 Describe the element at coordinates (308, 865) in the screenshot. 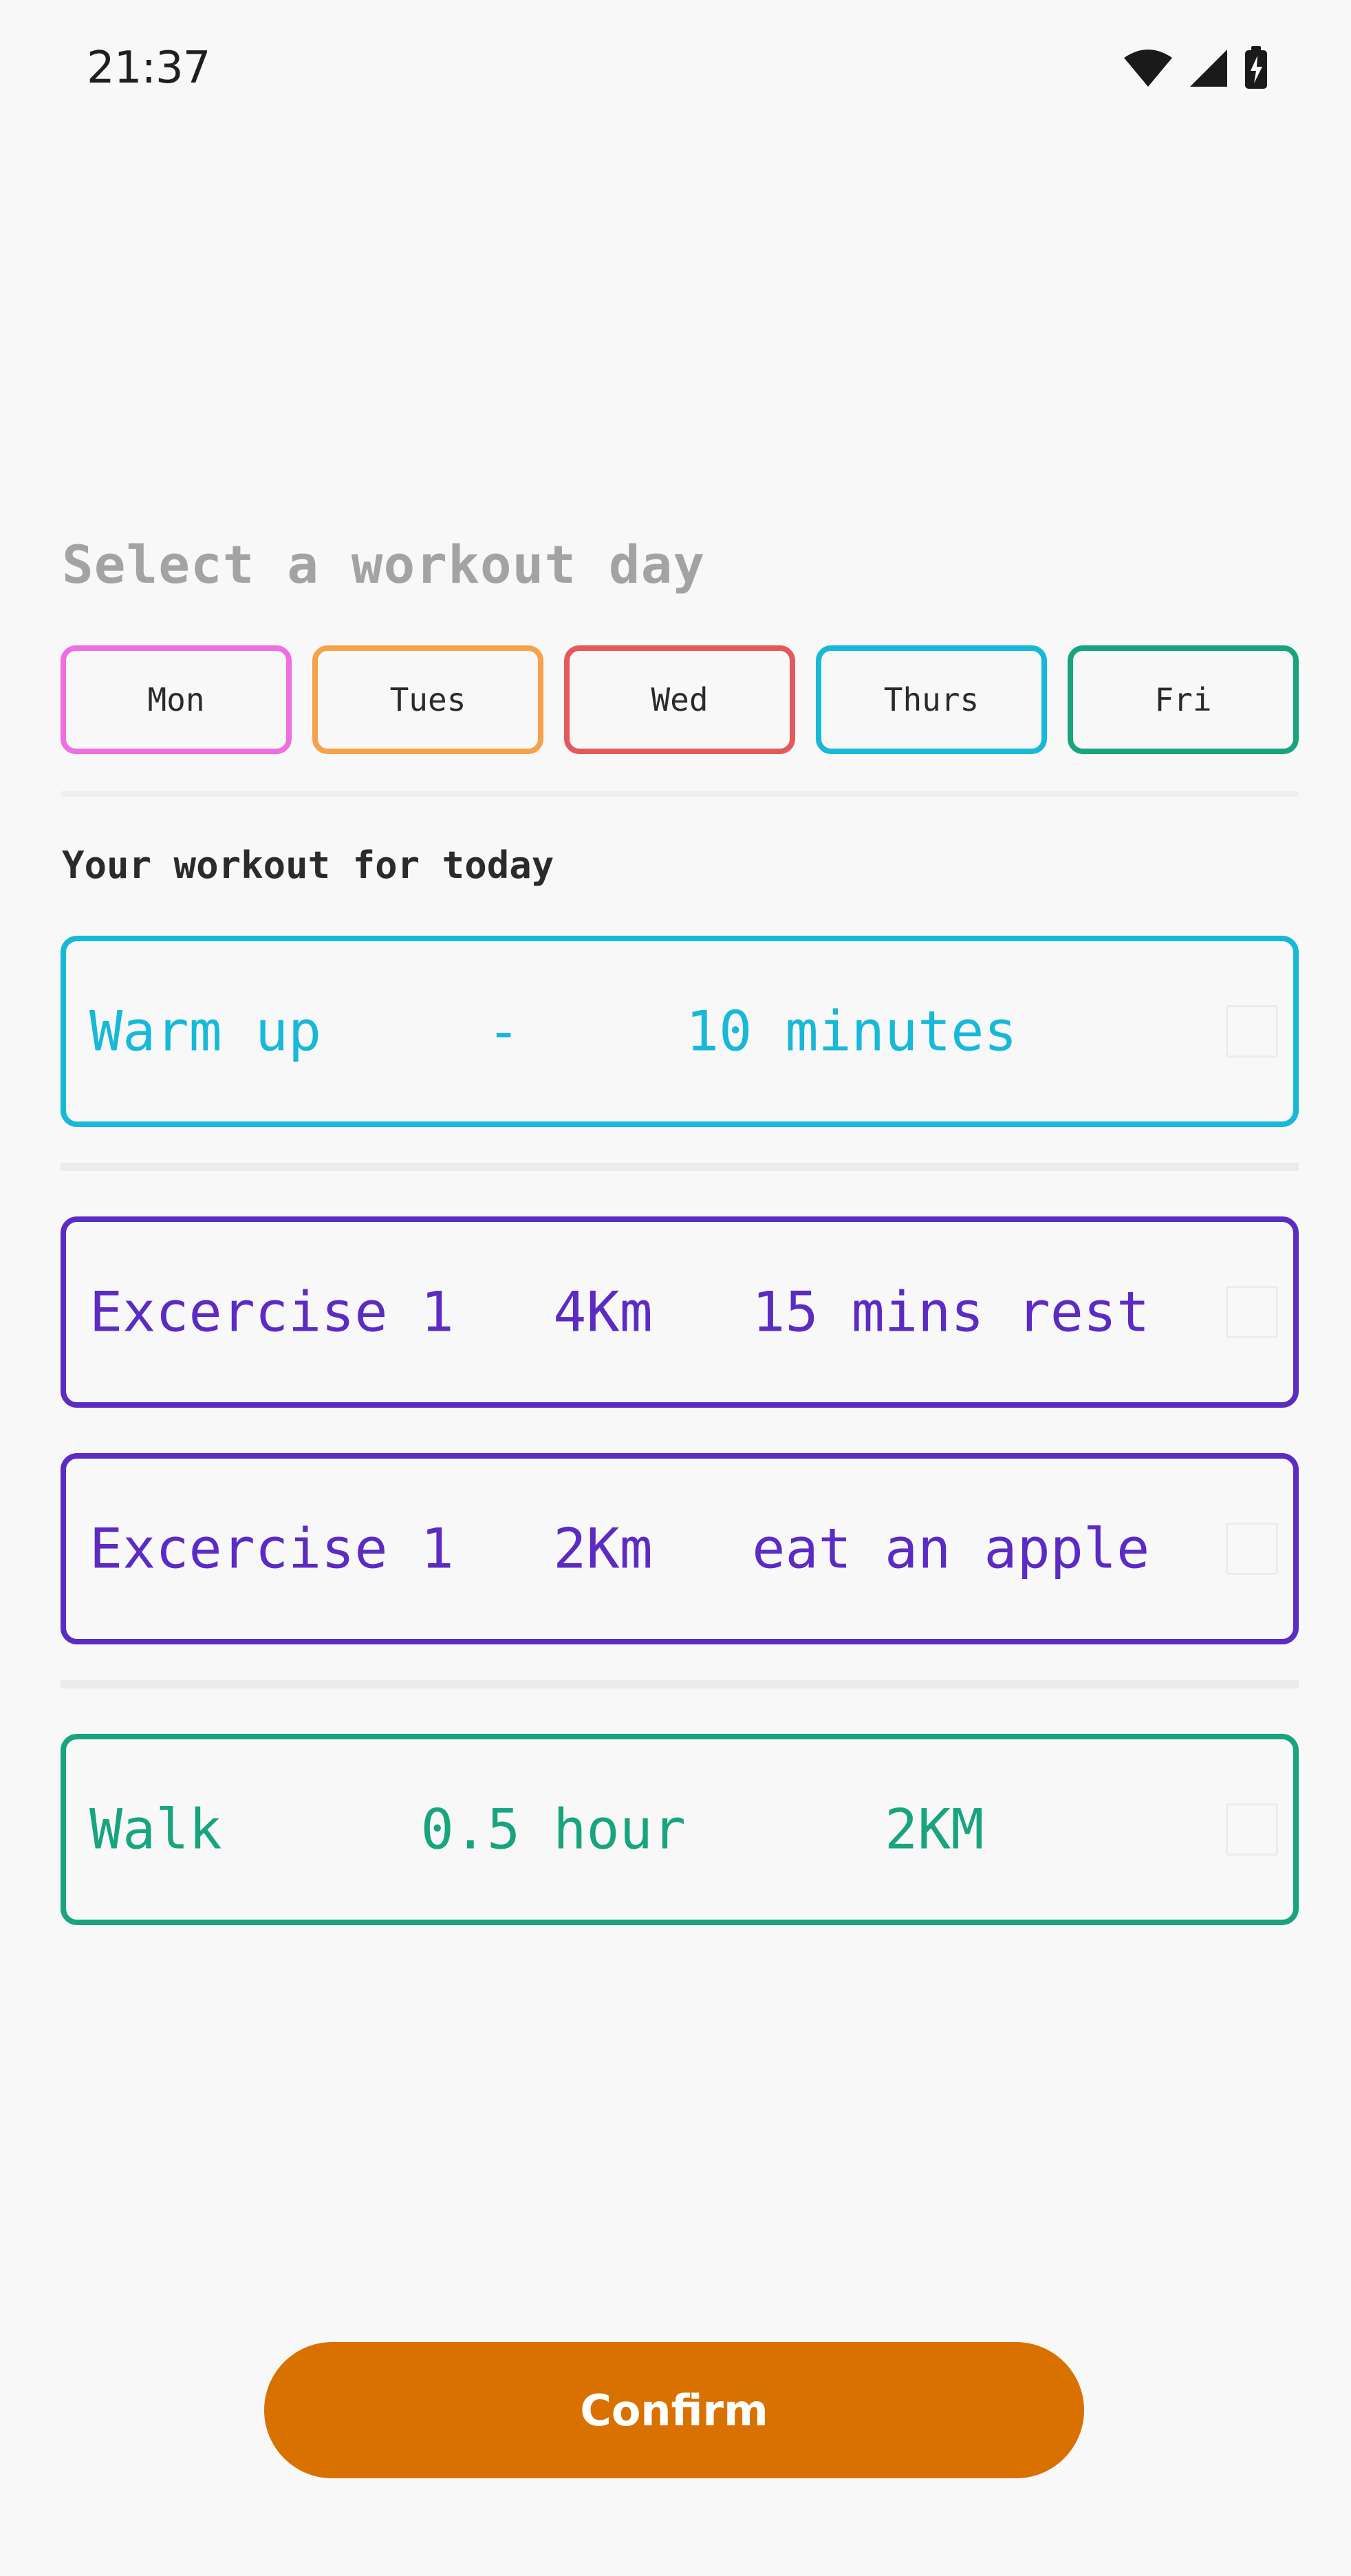

I see `workout-heading: Your workout for today` at that location.